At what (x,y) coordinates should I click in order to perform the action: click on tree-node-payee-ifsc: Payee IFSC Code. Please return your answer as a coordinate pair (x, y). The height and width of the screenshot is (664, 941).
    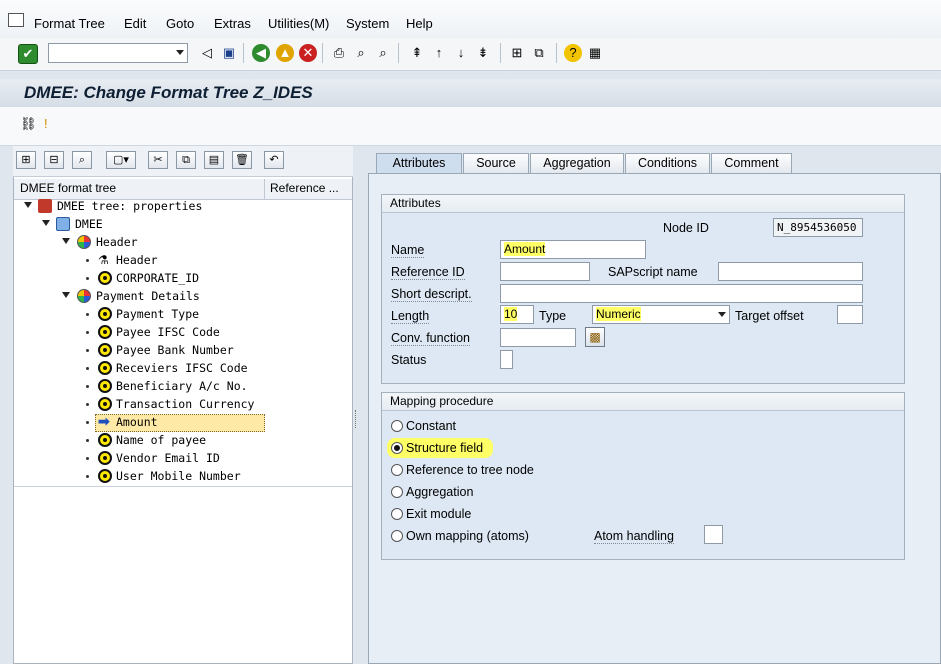
    Looking at the image, I should click on (183, 333).